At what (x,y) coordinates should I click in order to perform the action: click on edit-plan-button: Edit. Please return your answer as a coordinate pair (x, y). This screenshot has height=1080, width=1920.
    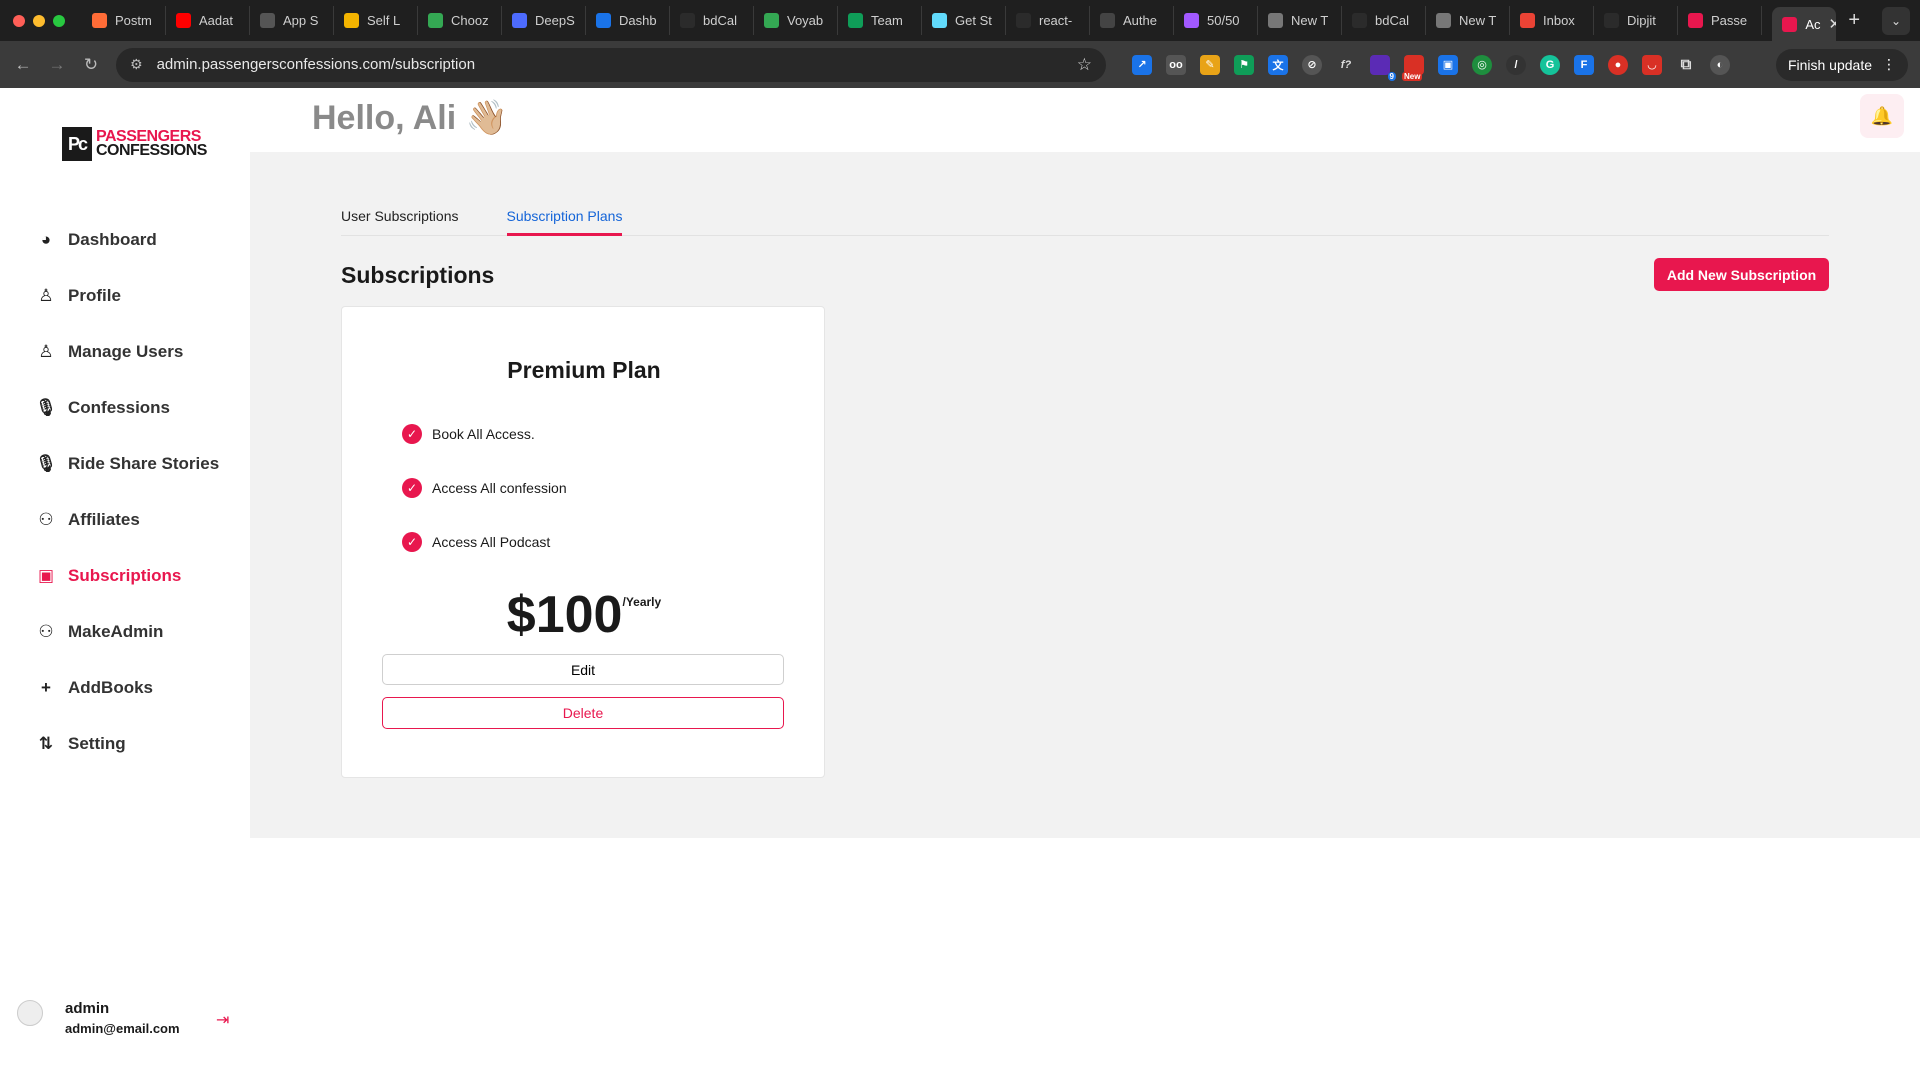
    Looking at the image, I should click on (583, 669).